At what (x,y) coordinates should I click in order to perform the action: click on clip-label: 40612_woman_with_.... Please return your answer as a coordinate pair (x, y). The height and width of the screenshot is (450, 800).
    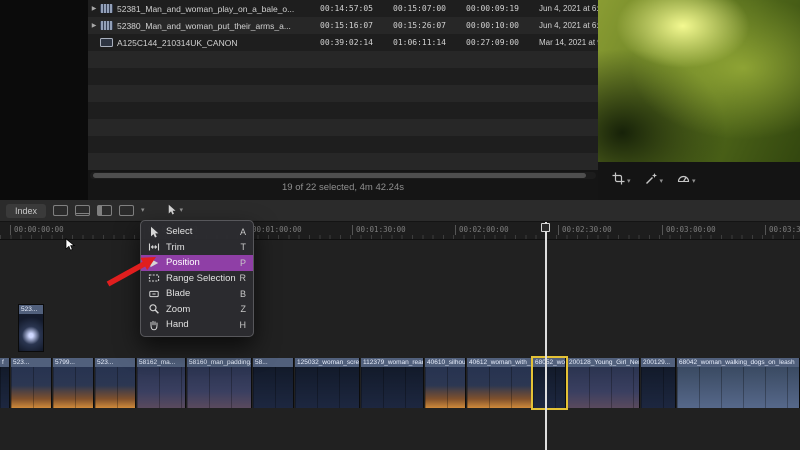
    Looking at the image, I should click on (499, 362).